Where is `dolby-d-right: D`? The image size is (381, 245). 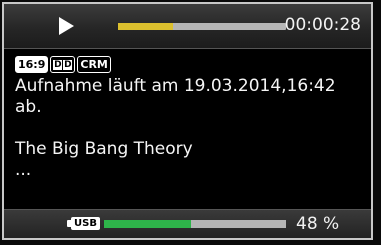 dolby-d-right: D is located at coordinates (68, 64).